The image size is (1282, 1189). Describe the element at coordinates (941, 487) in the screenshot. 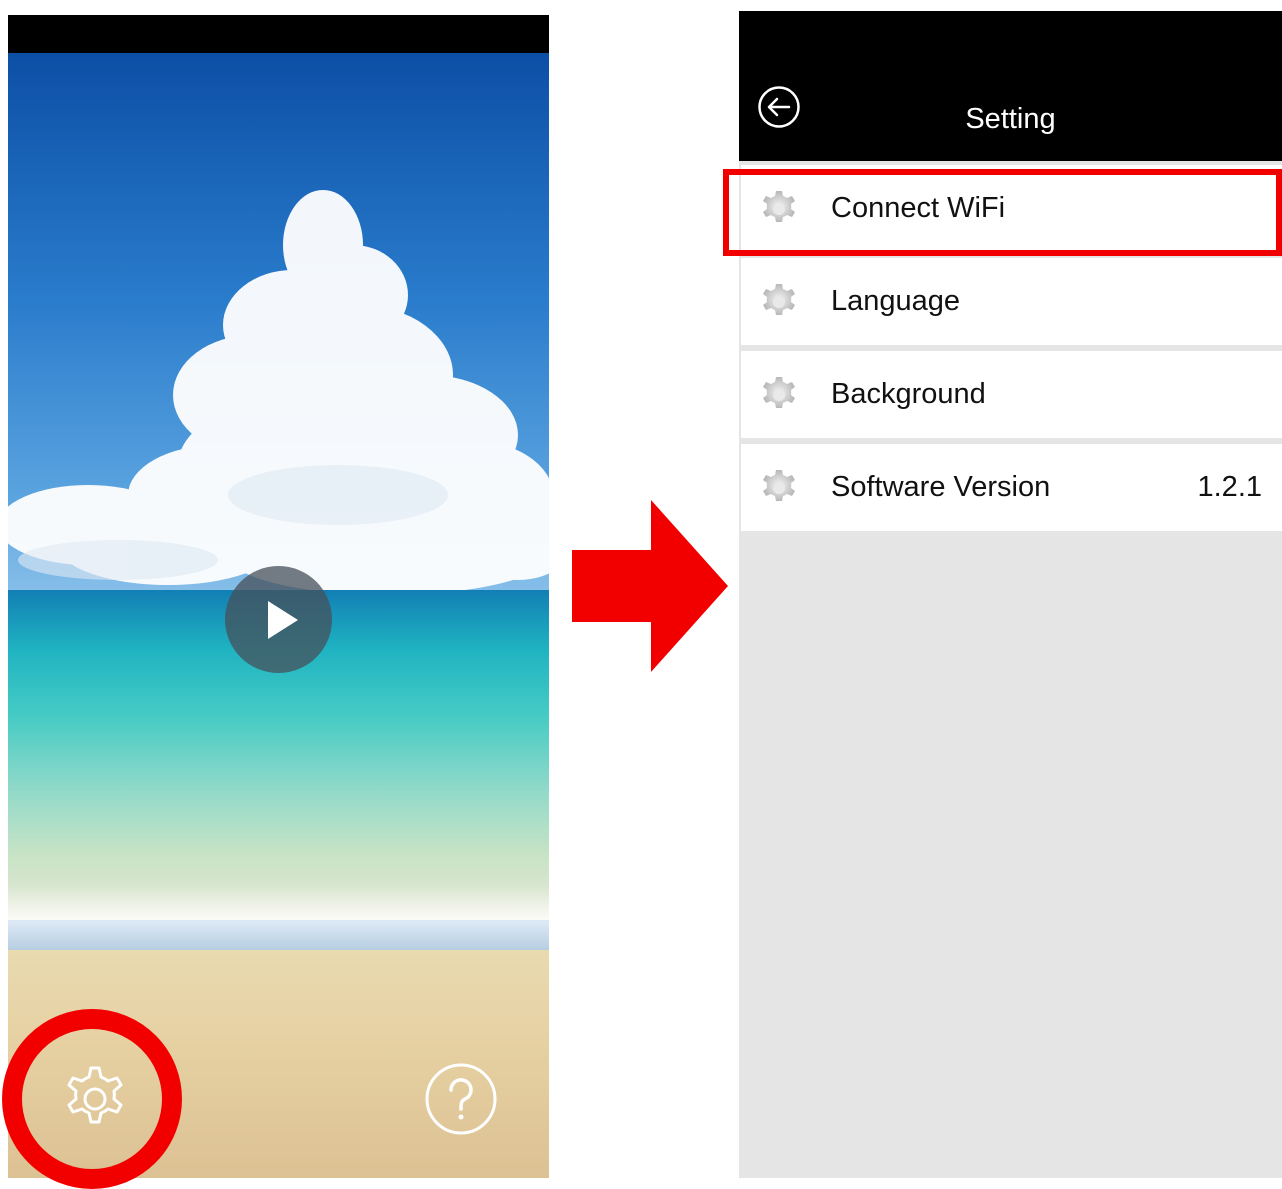

I see `menu-item-label: Software Version` at that location.